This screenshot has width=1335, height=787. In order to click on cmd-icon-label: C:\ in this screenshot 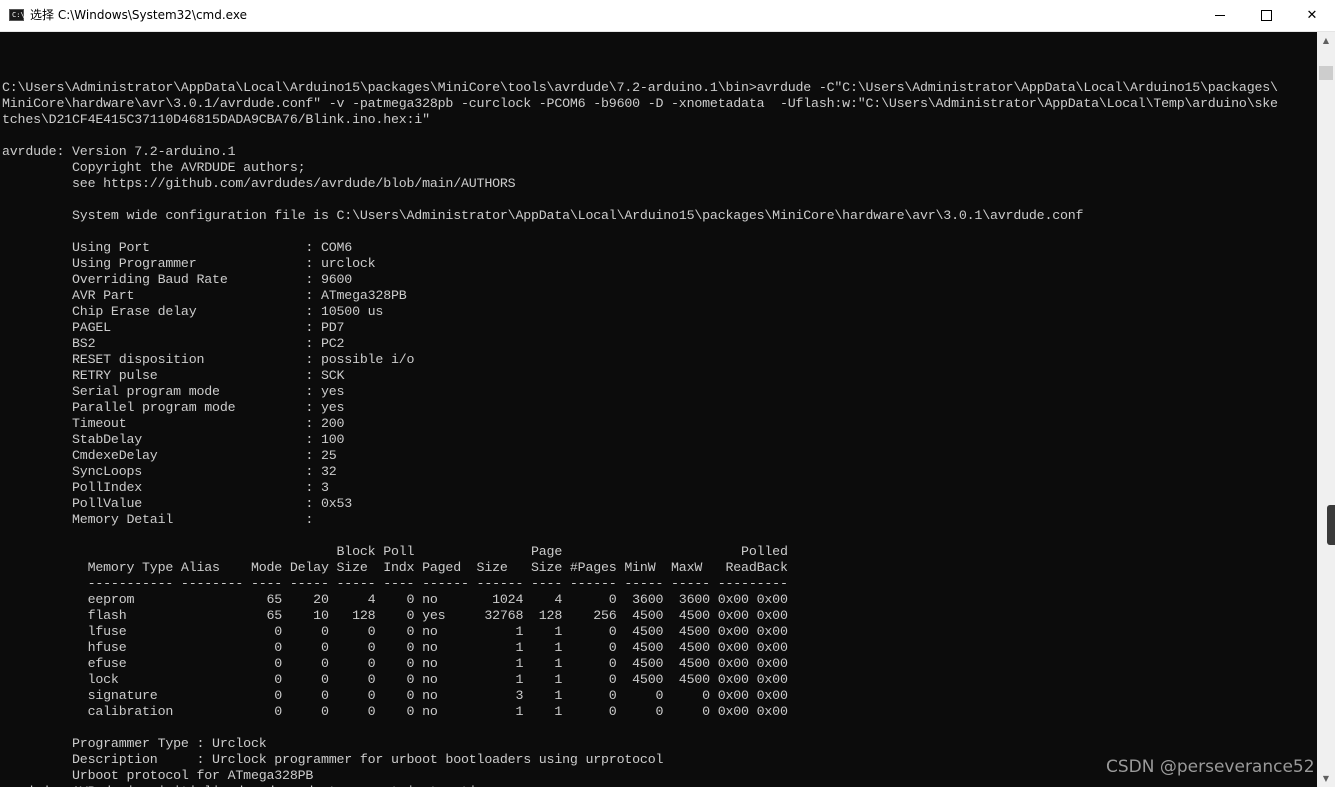, I will do `click(18, 15)`.